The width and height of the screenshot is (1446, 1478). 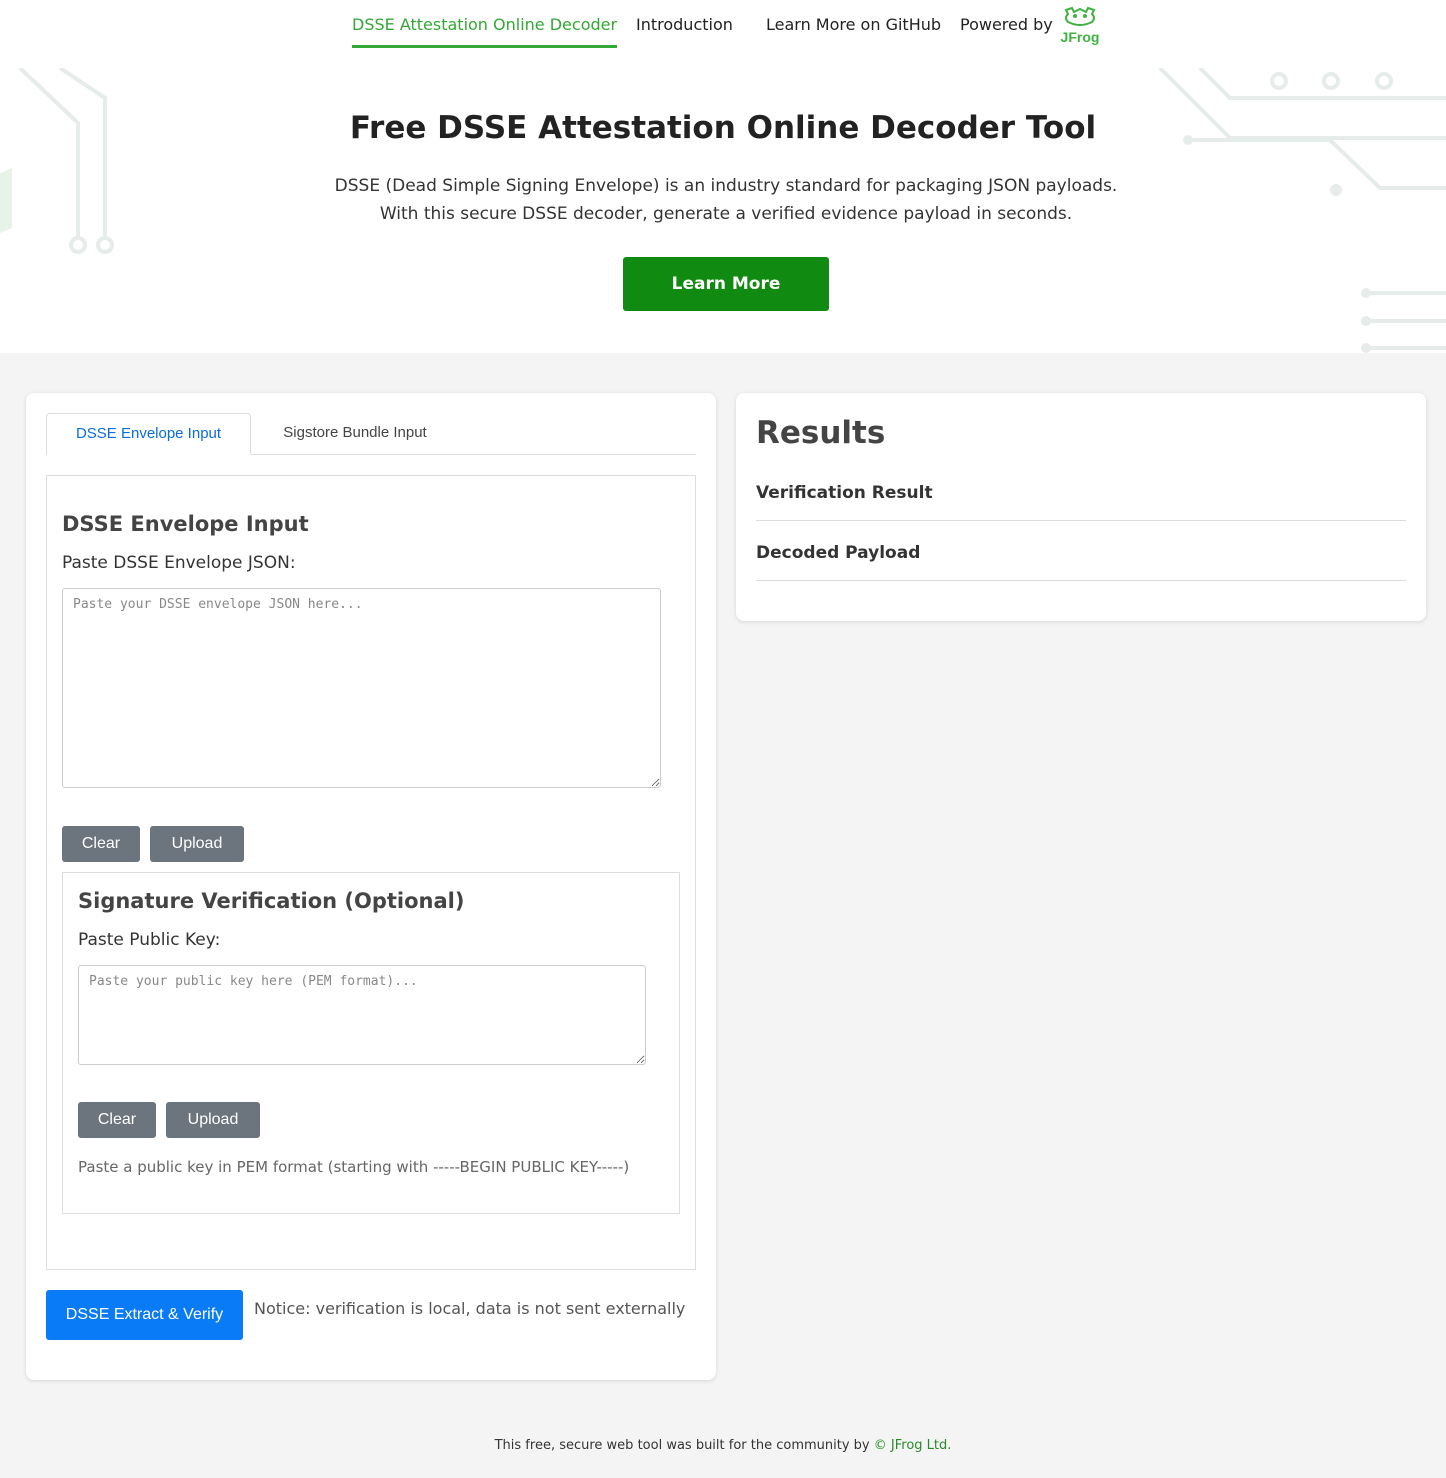 I want to click on tab-dsse-envelope: DSSE Envelope Input, so click(x=148, y=434).